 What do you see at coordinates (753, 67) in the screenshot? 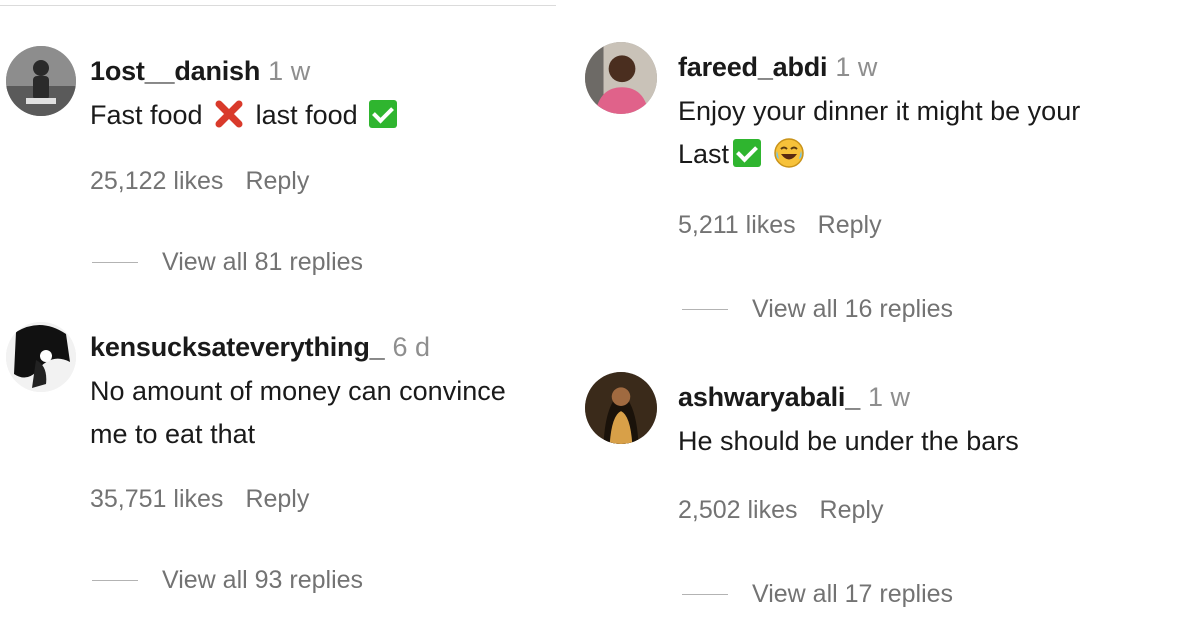
I see `comment-username: fareed_abdi` at bounding box center [753, 67].